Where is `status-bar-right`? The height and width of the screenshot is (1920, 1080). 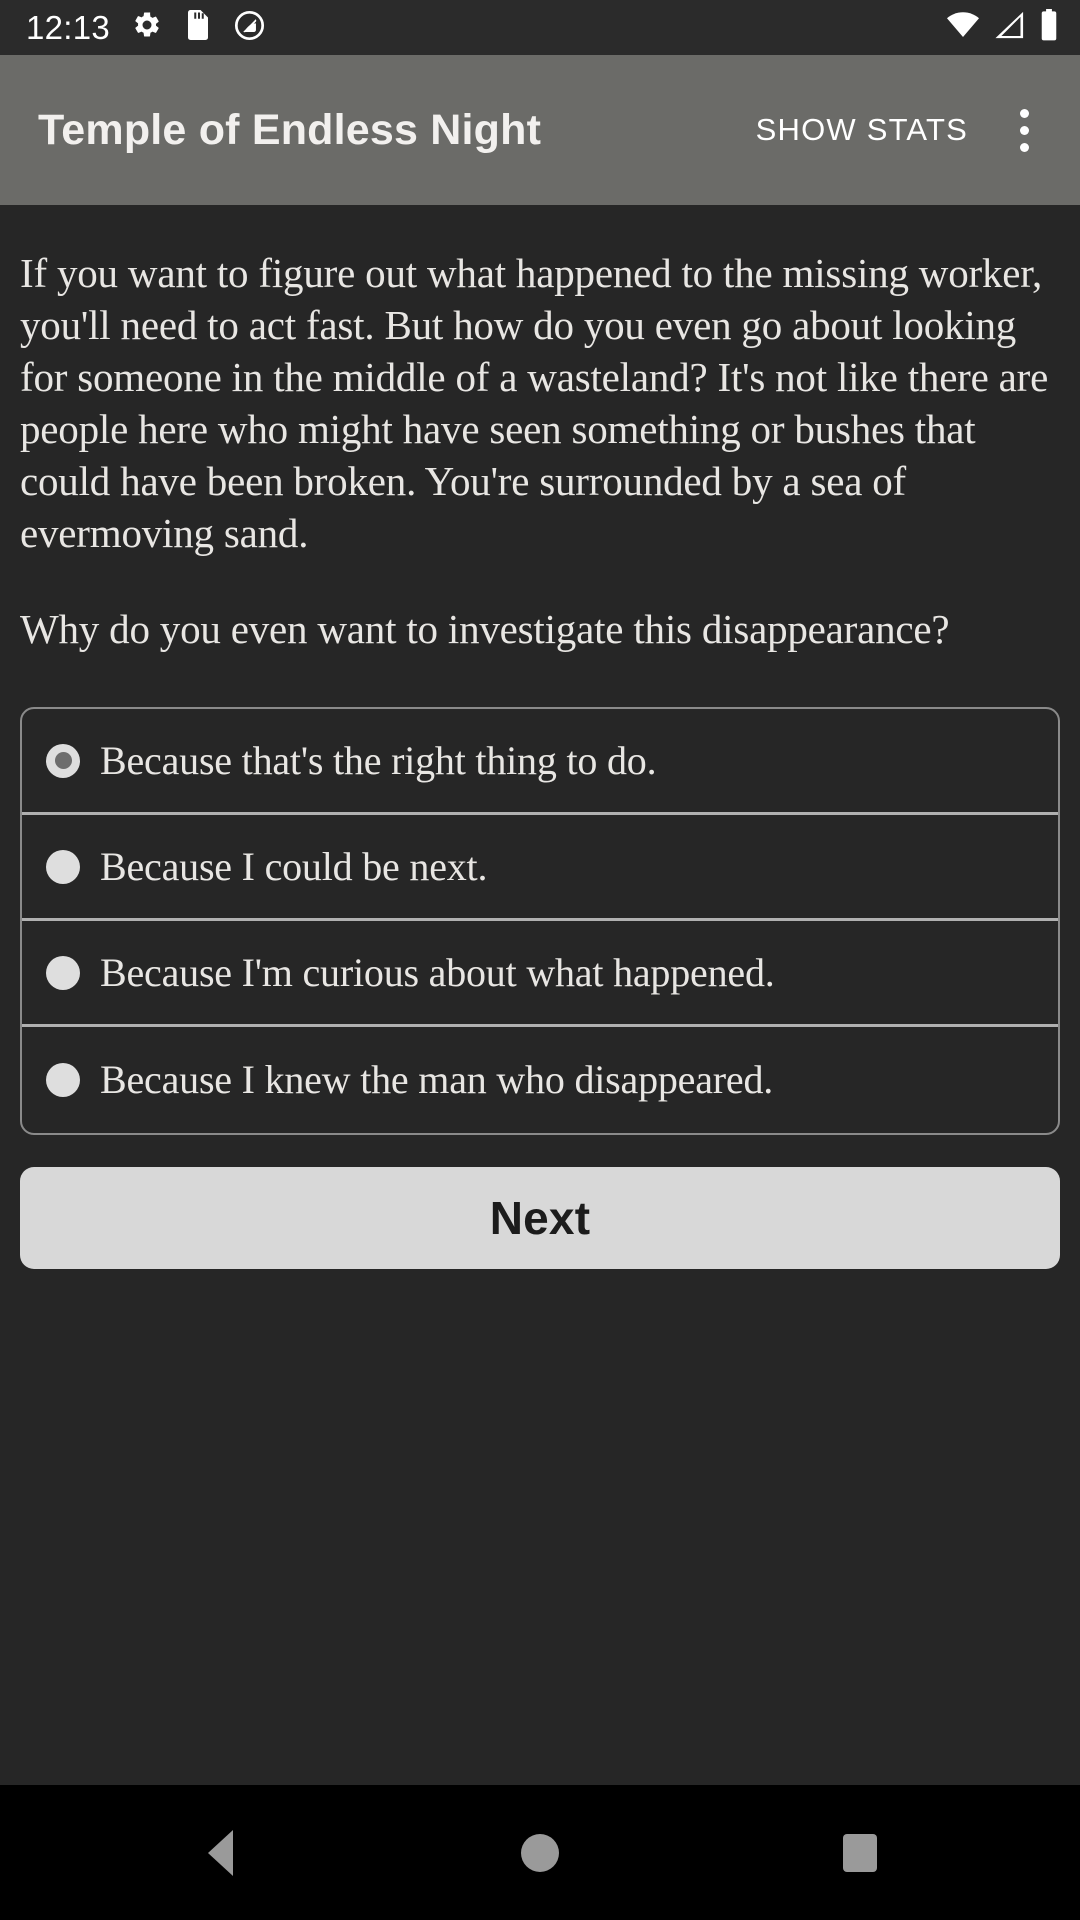
status-bar-right is located at coordinates (1002, 27).